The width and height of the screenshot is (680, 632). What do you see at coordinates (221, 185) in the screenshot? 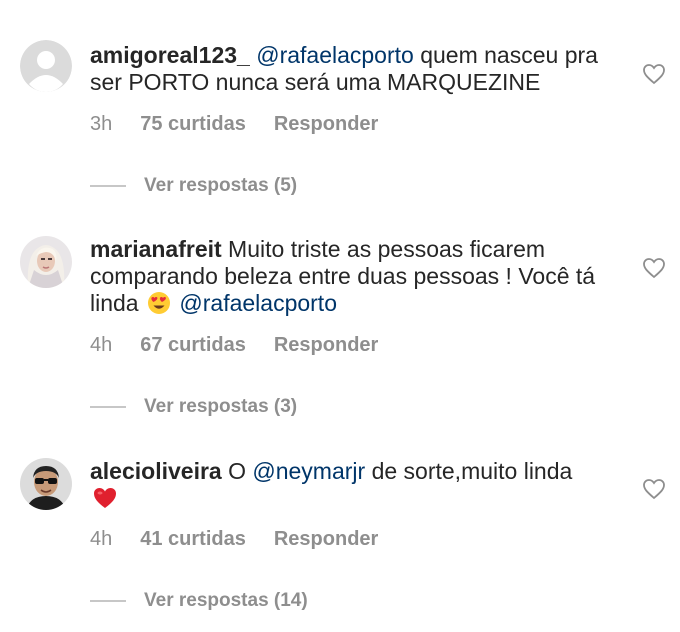
I see `view-replies-label: Ver respostas (5)` at bounding box center [221, 185].